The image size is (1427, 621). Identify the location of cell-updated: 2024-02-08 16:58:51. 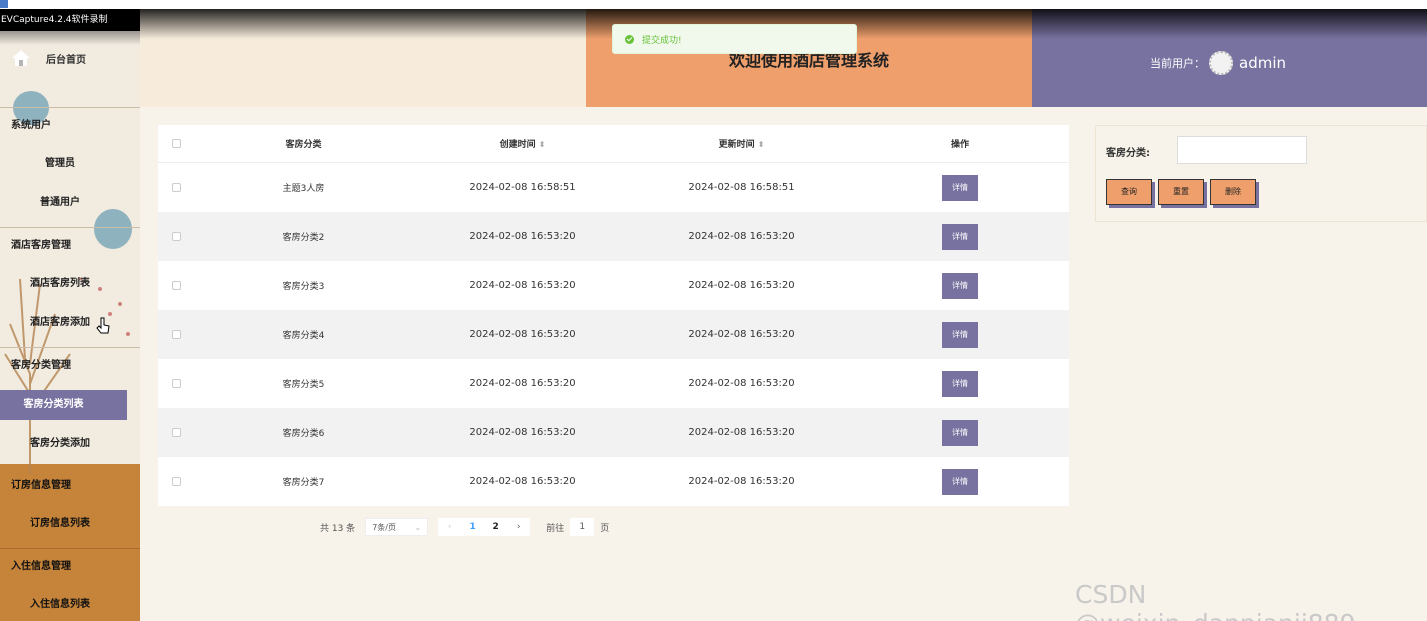
(741, 187).